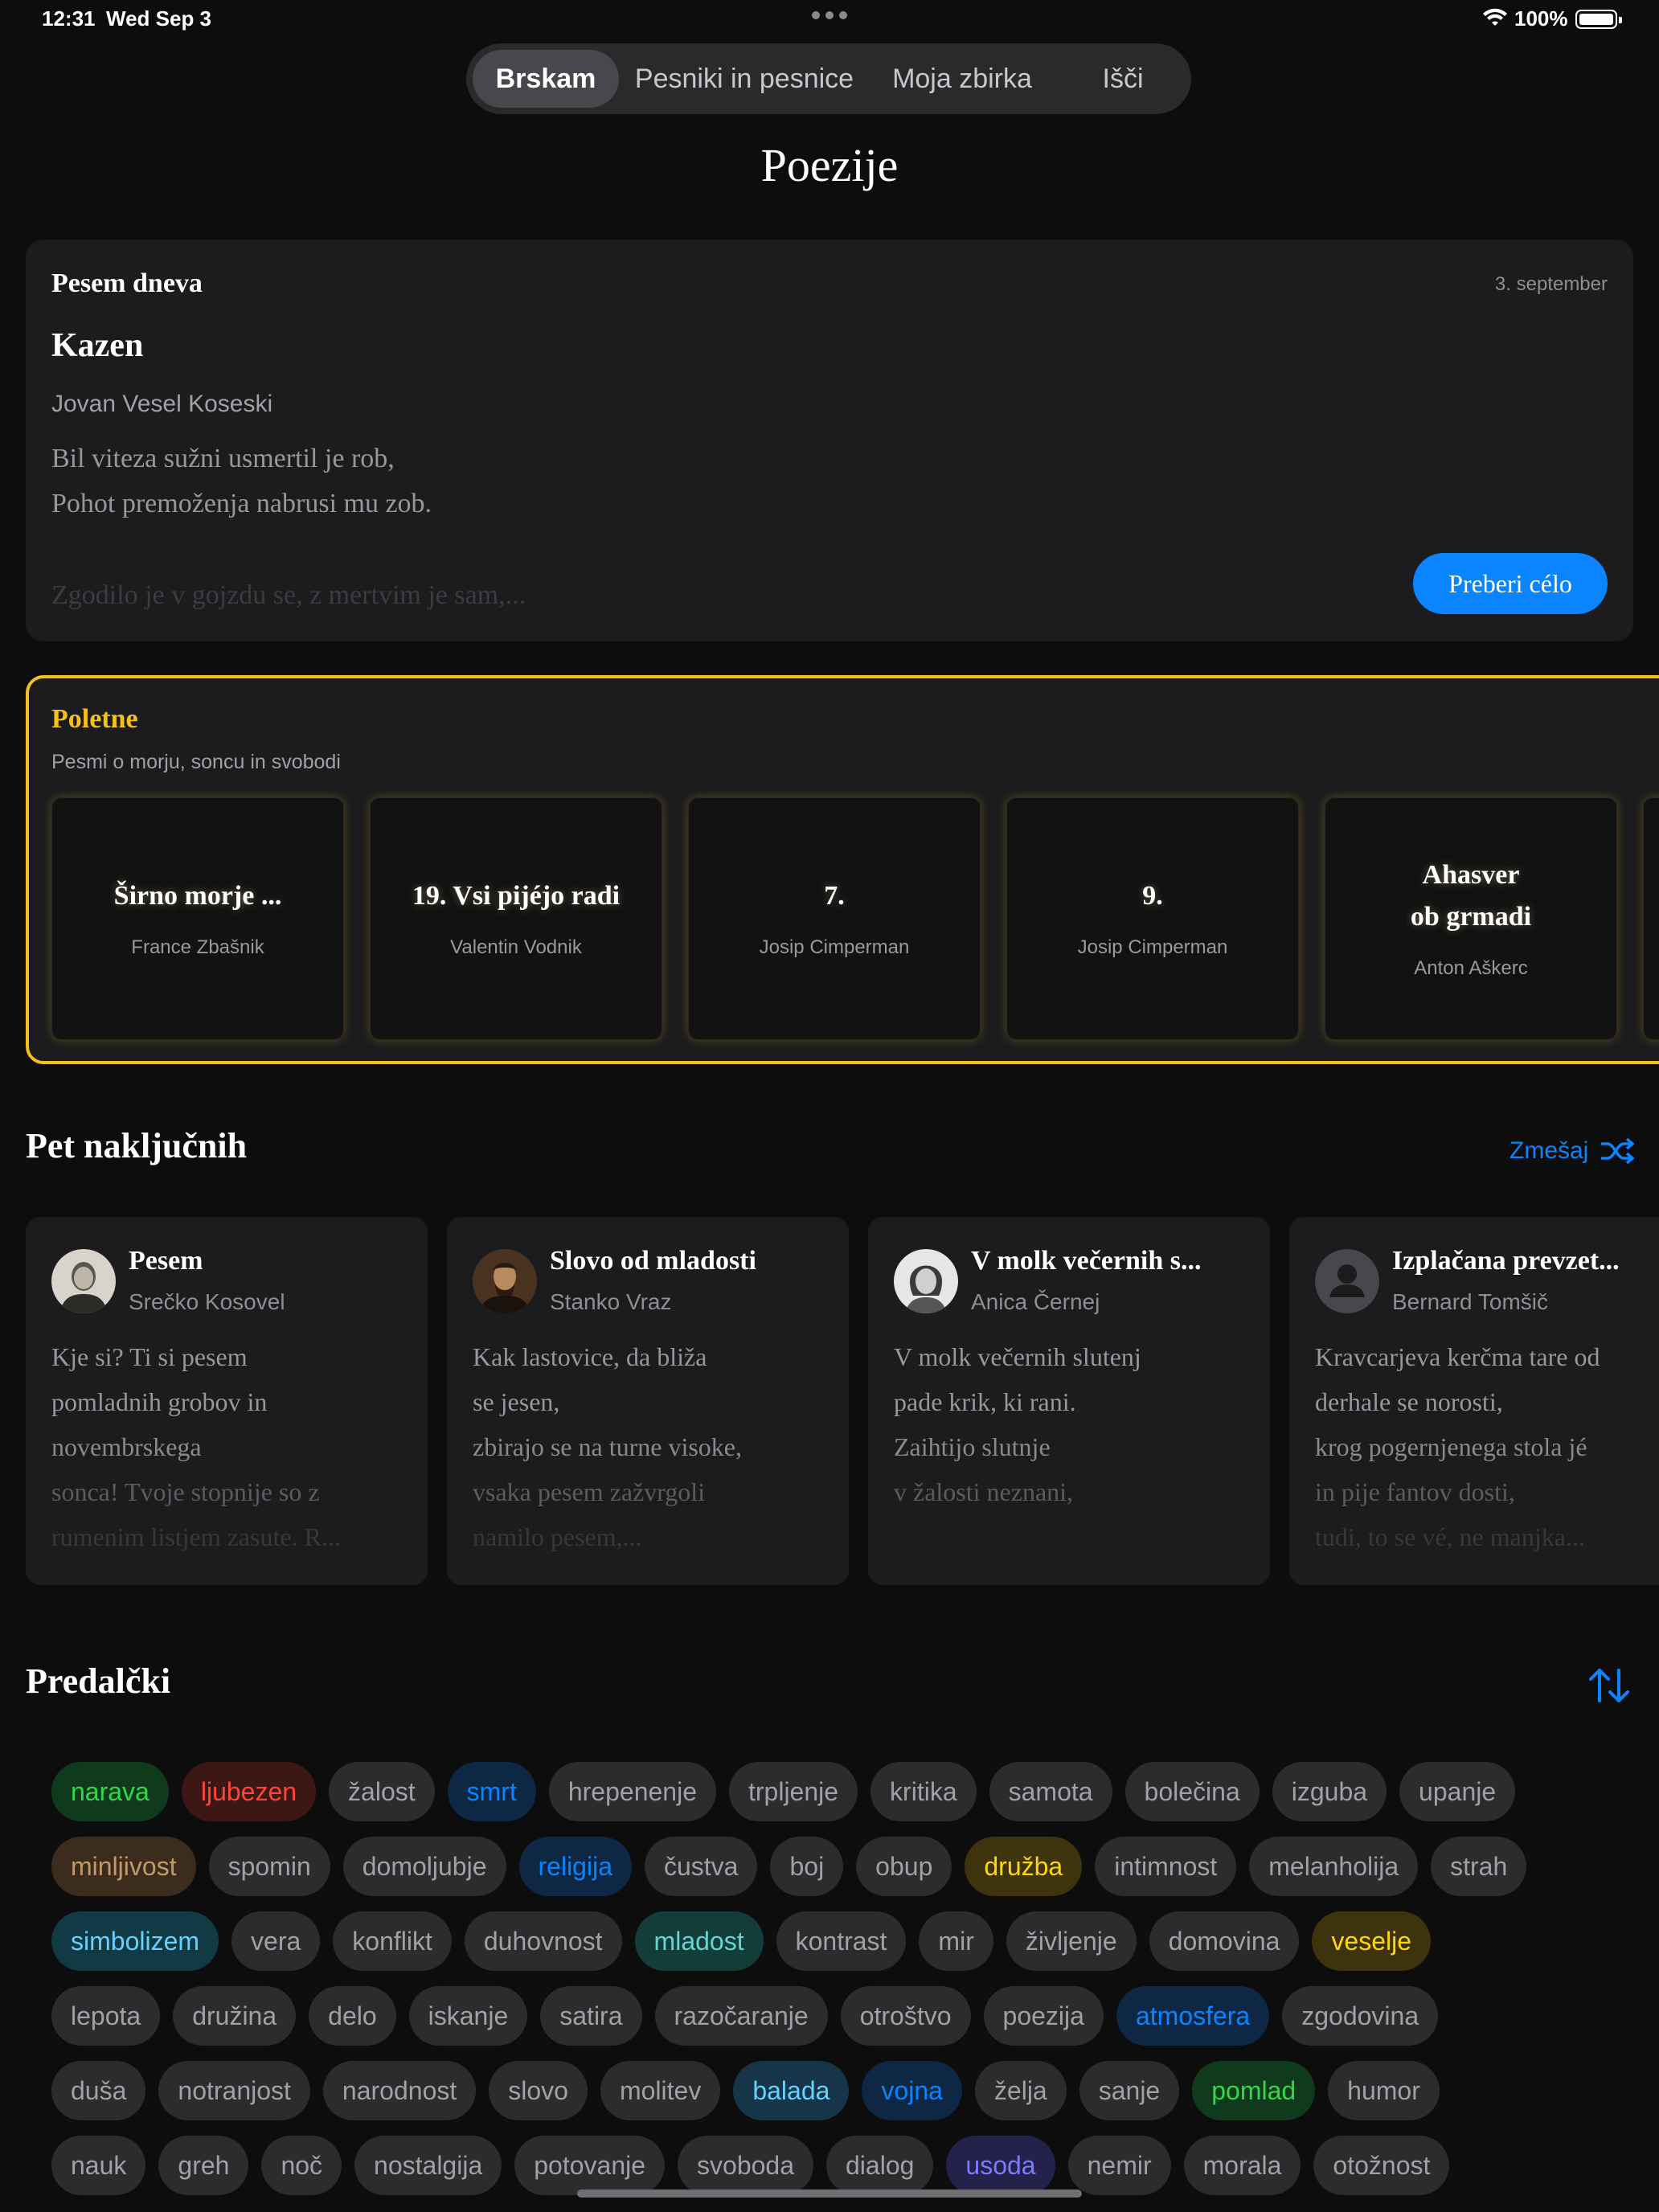 The image size is (1659, 2212). What do you see at coordinates (1152, 947) in the screenshot?
I see `card-author: Josip Cimperman` at bounding box center [1152, 947].